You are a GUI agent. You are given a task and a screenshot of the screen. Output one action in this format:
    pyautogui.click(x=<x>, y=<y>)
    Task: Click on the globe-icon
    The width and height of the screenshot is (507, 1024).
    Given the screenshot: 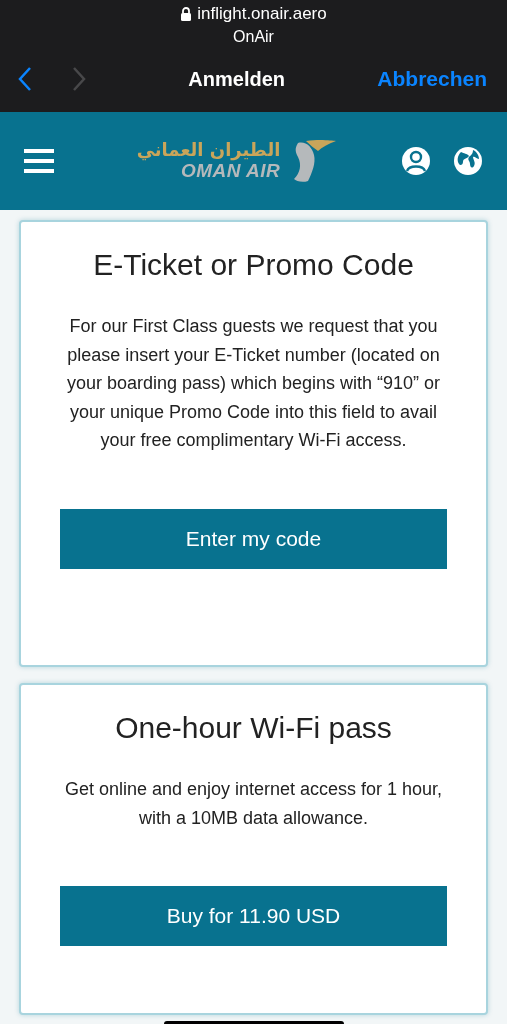 What is the action you would take?
    pyautogui.click(x=468, y=161)
    